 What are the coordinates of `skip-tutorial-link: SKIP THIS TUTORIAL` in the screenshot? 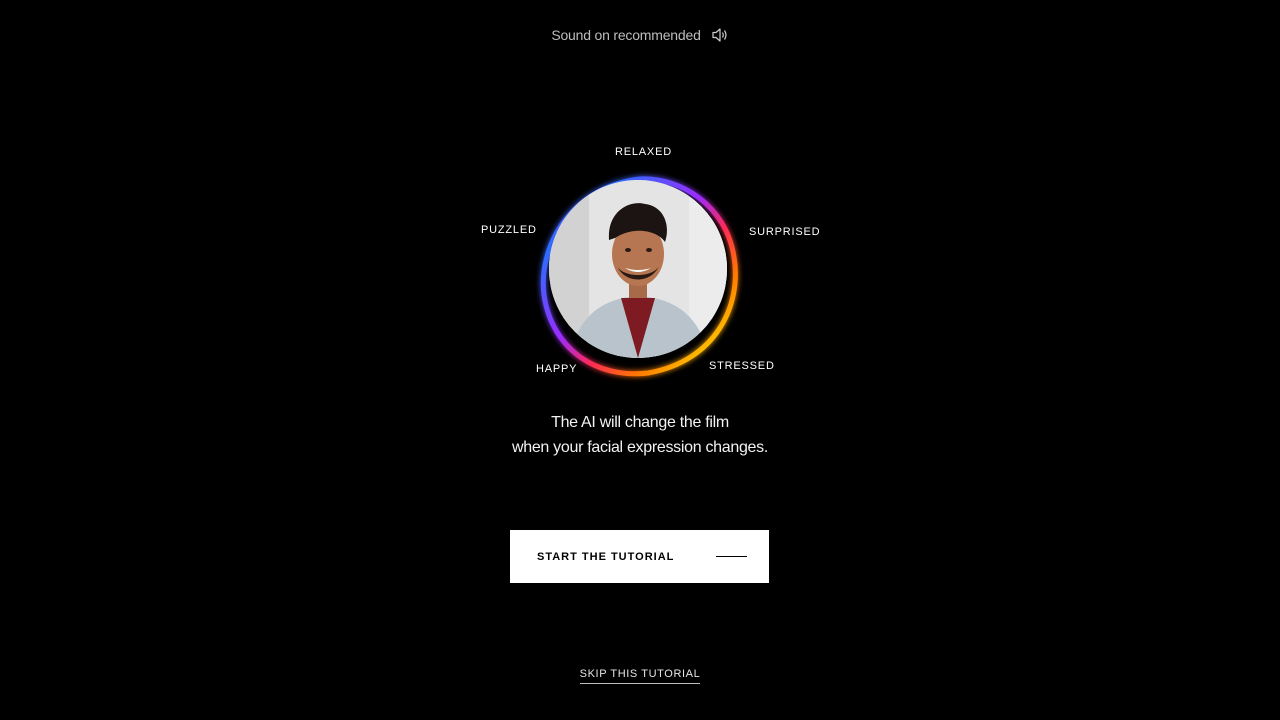 It's located at (640, 676).